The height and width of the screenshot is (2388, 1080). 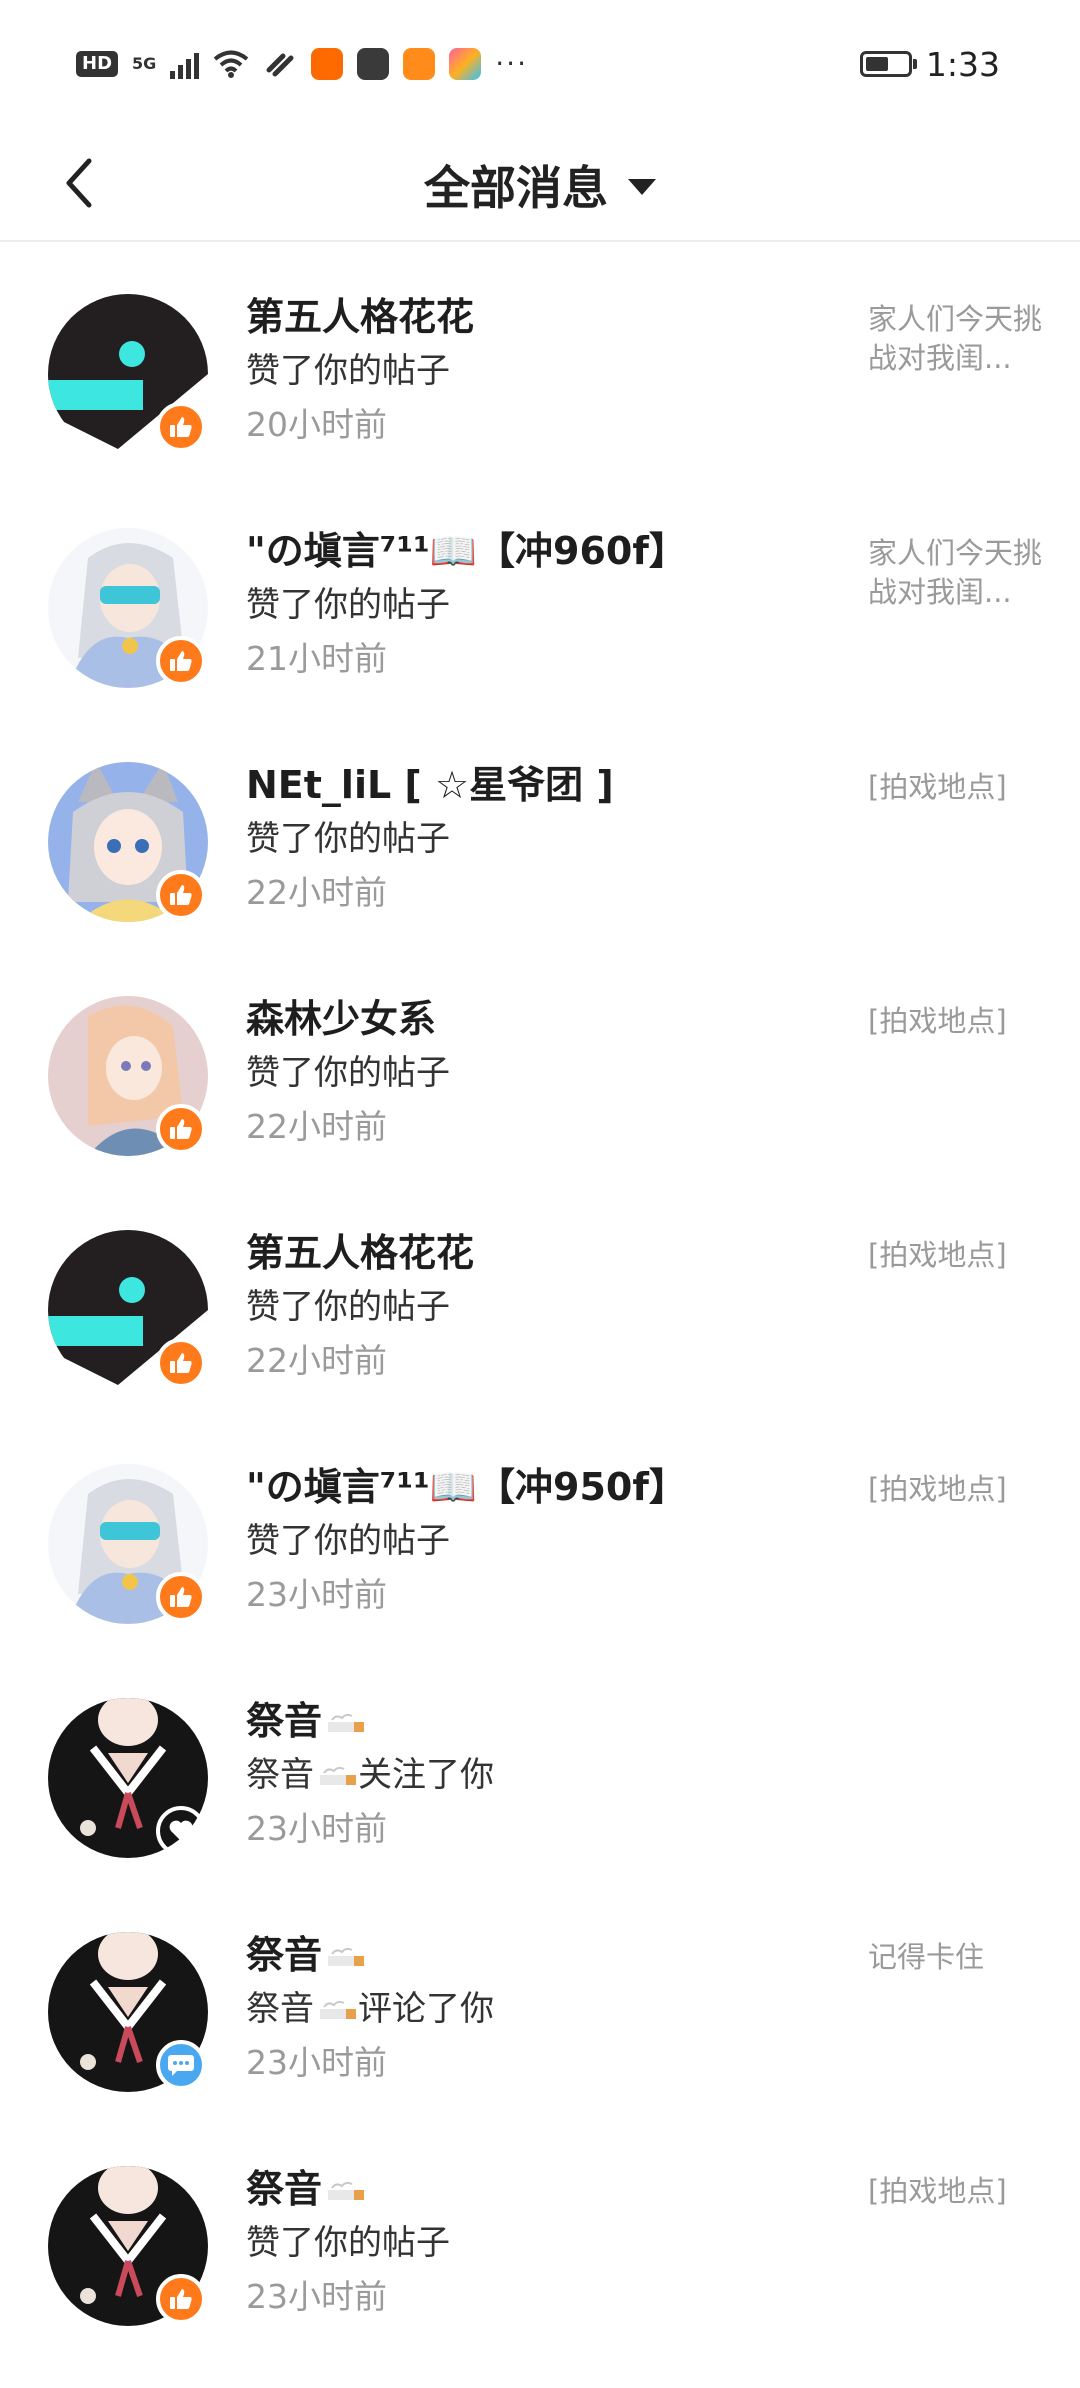 I want to click on more-notifications: ···, so click(x=511, y=63).